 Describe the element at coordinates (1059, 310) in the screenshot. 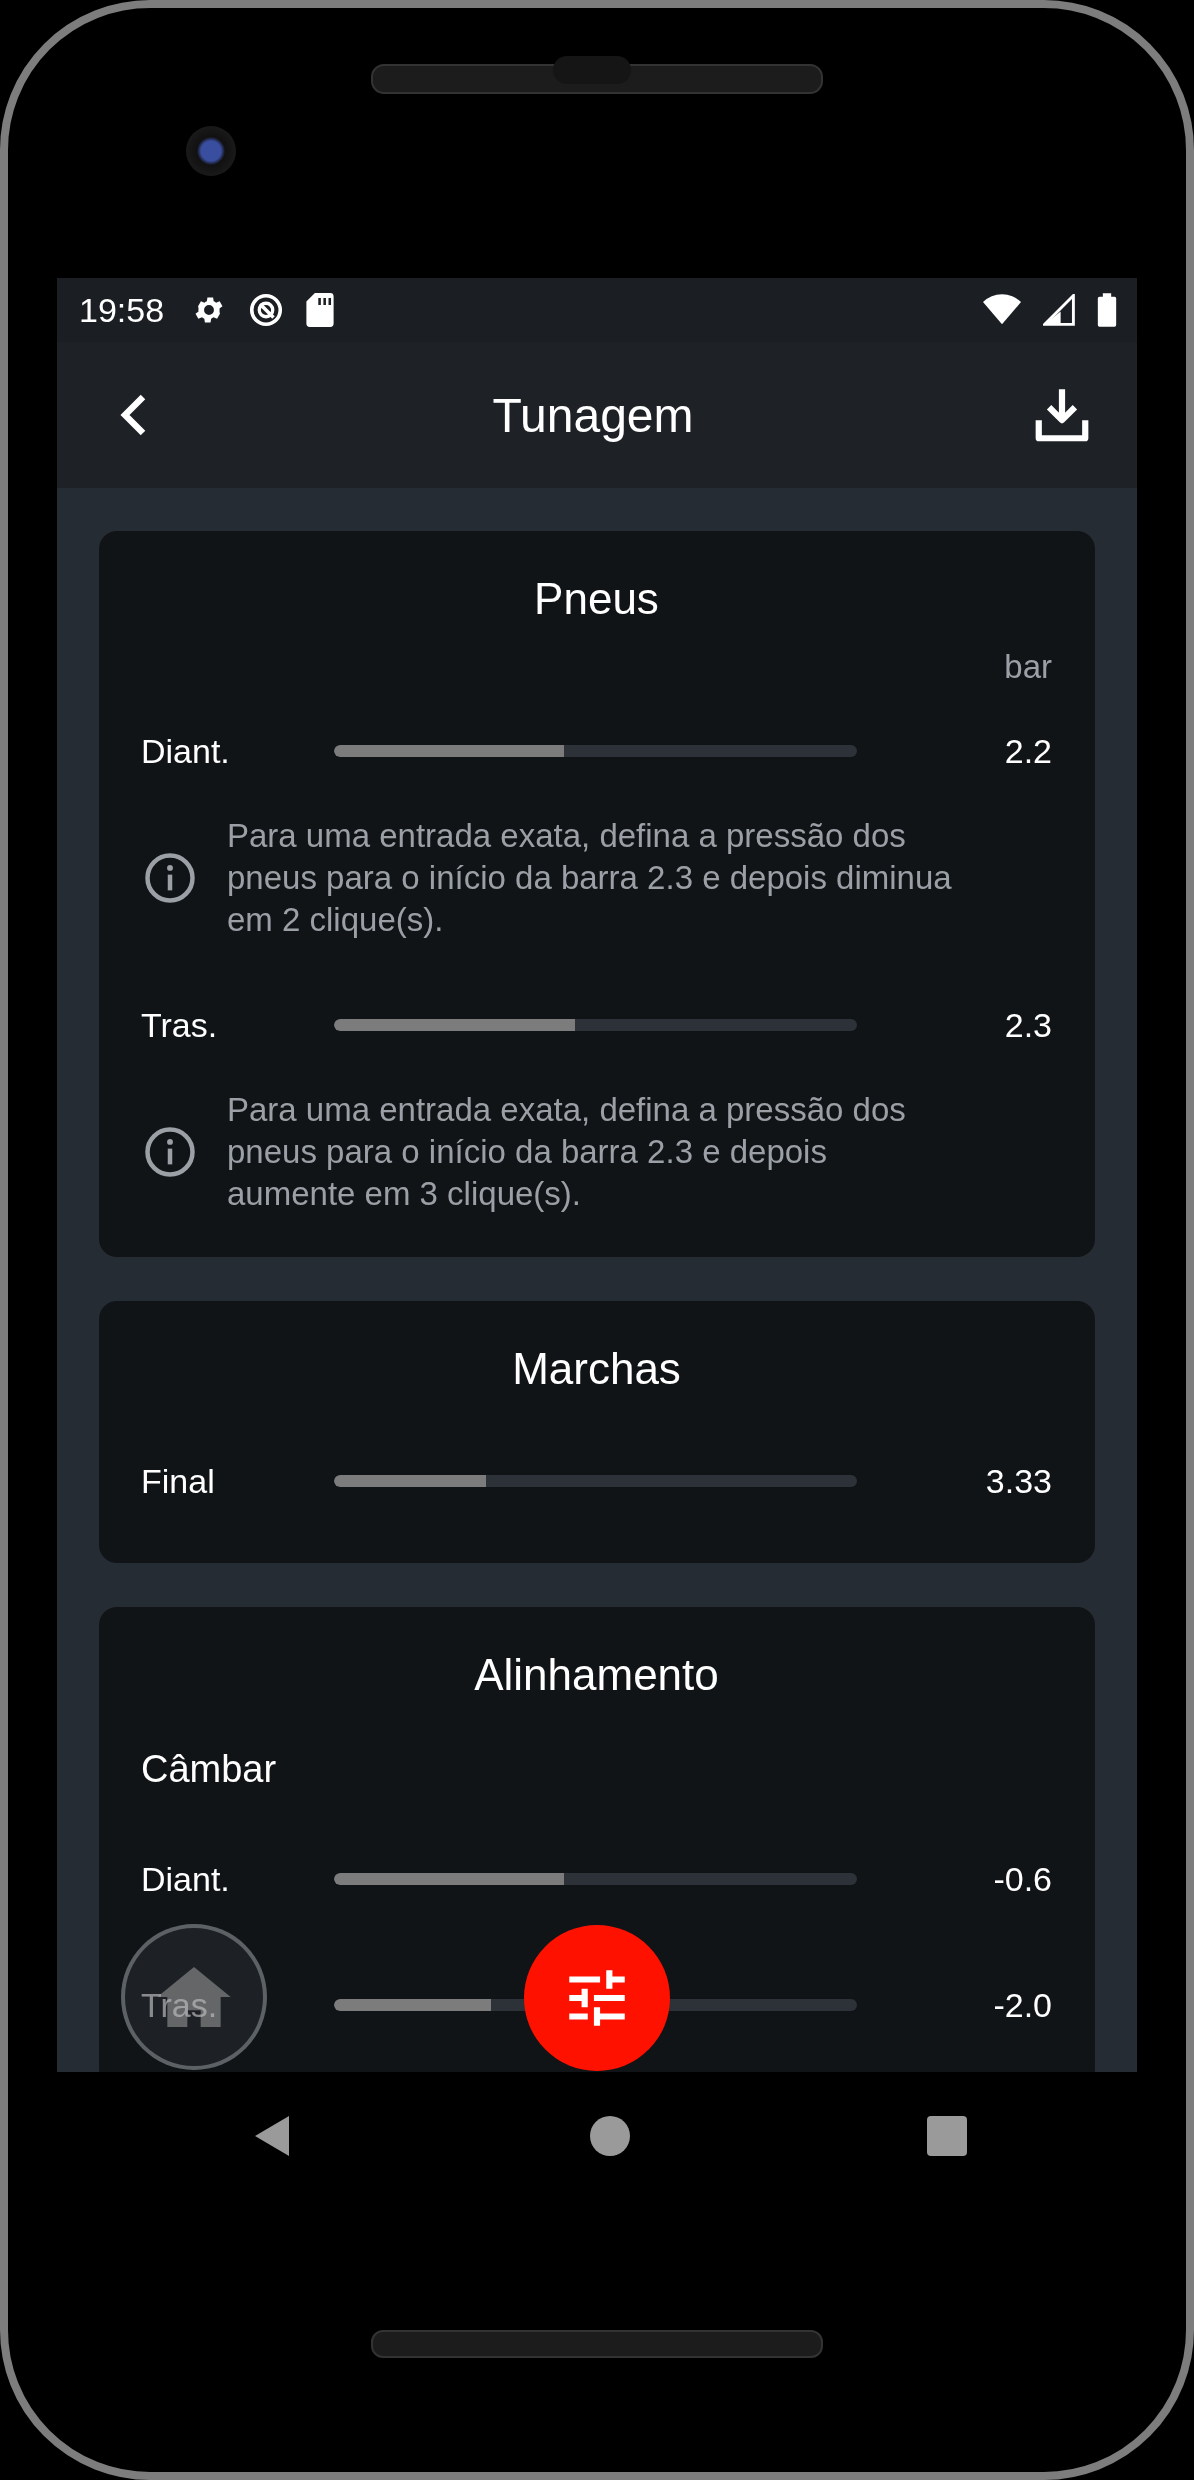

I see `signal-icon` at that location.